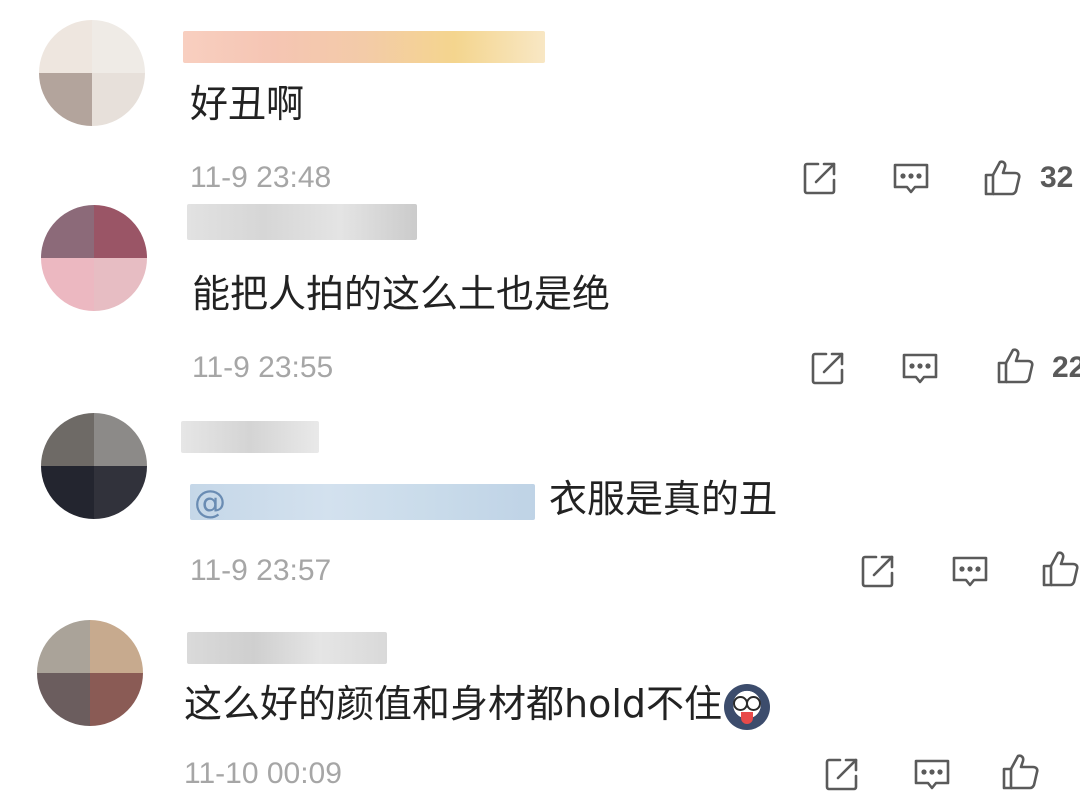  I want to click on comment-text: 好丑啊, so click(247, 104).